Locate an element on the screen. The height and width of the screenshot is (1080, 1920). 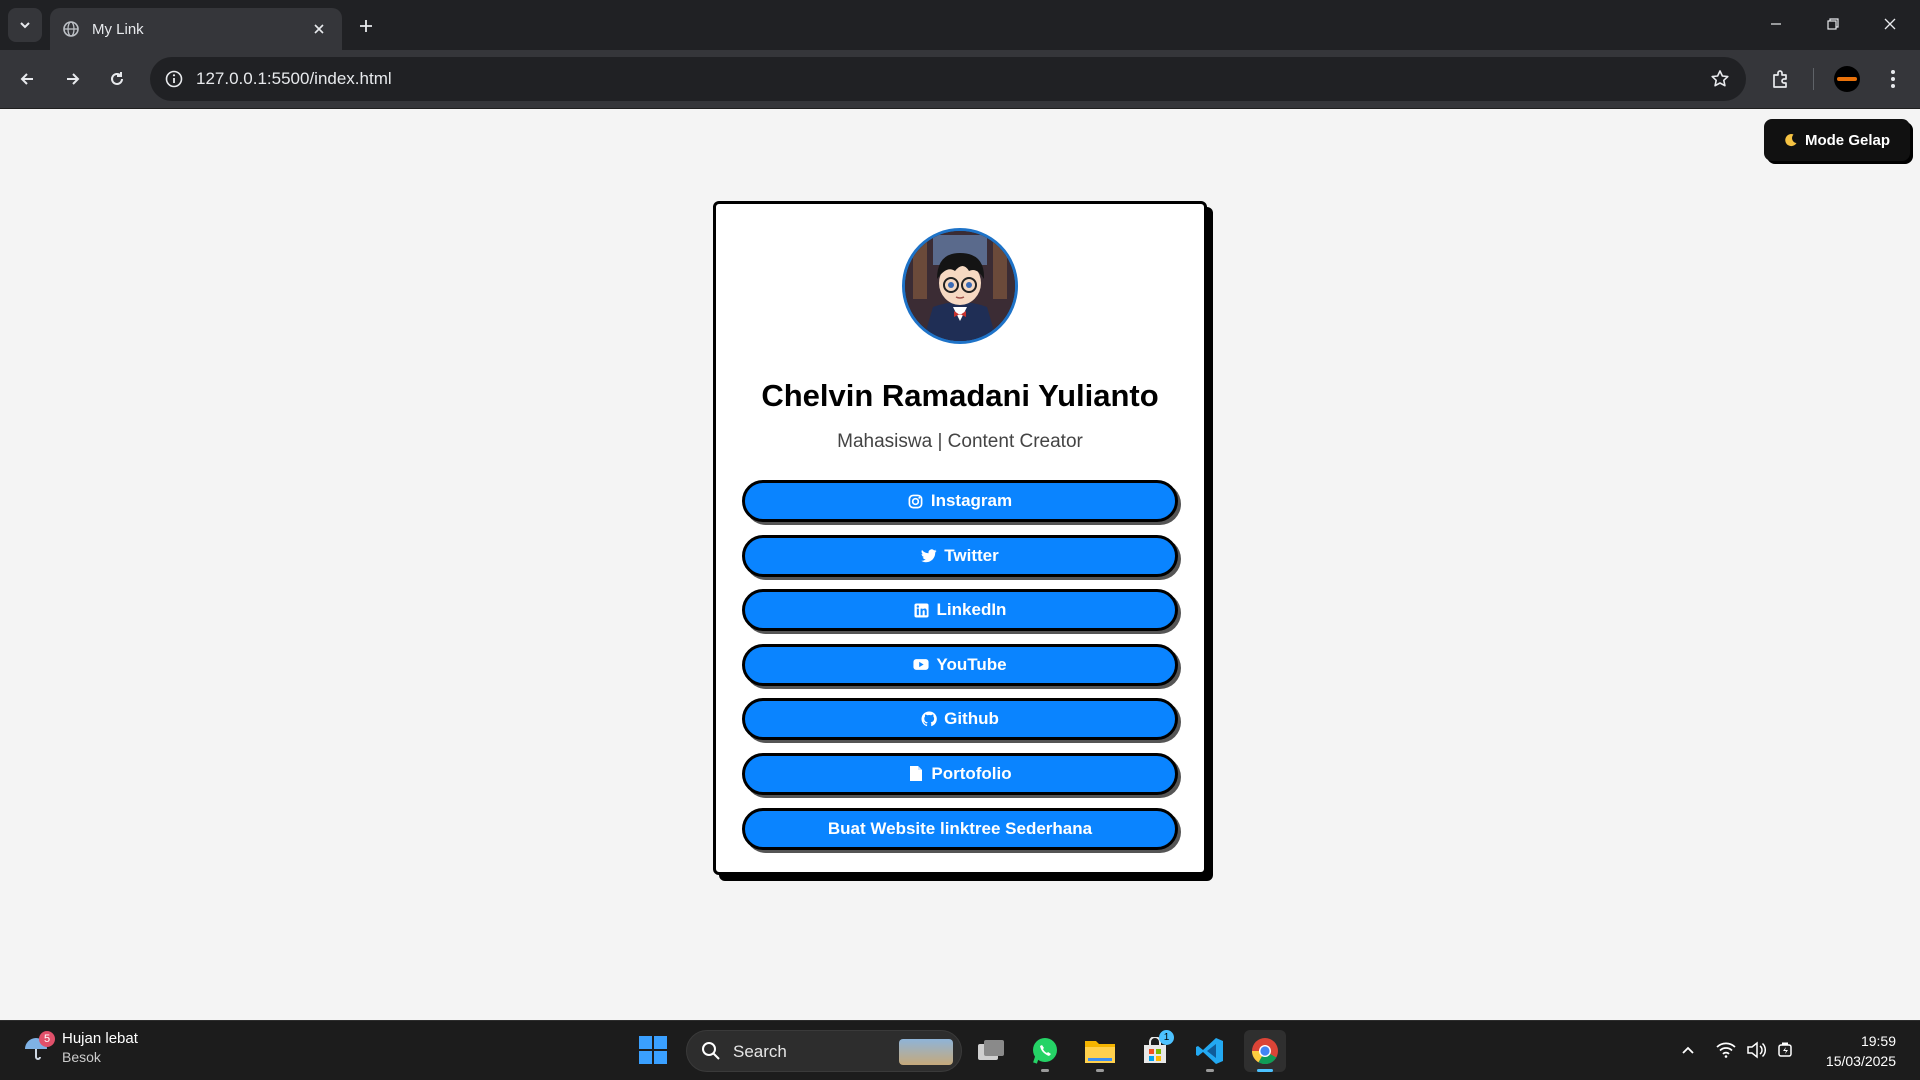
mode-button-label: Mode Gelap is located at coordinates (1847, 140).